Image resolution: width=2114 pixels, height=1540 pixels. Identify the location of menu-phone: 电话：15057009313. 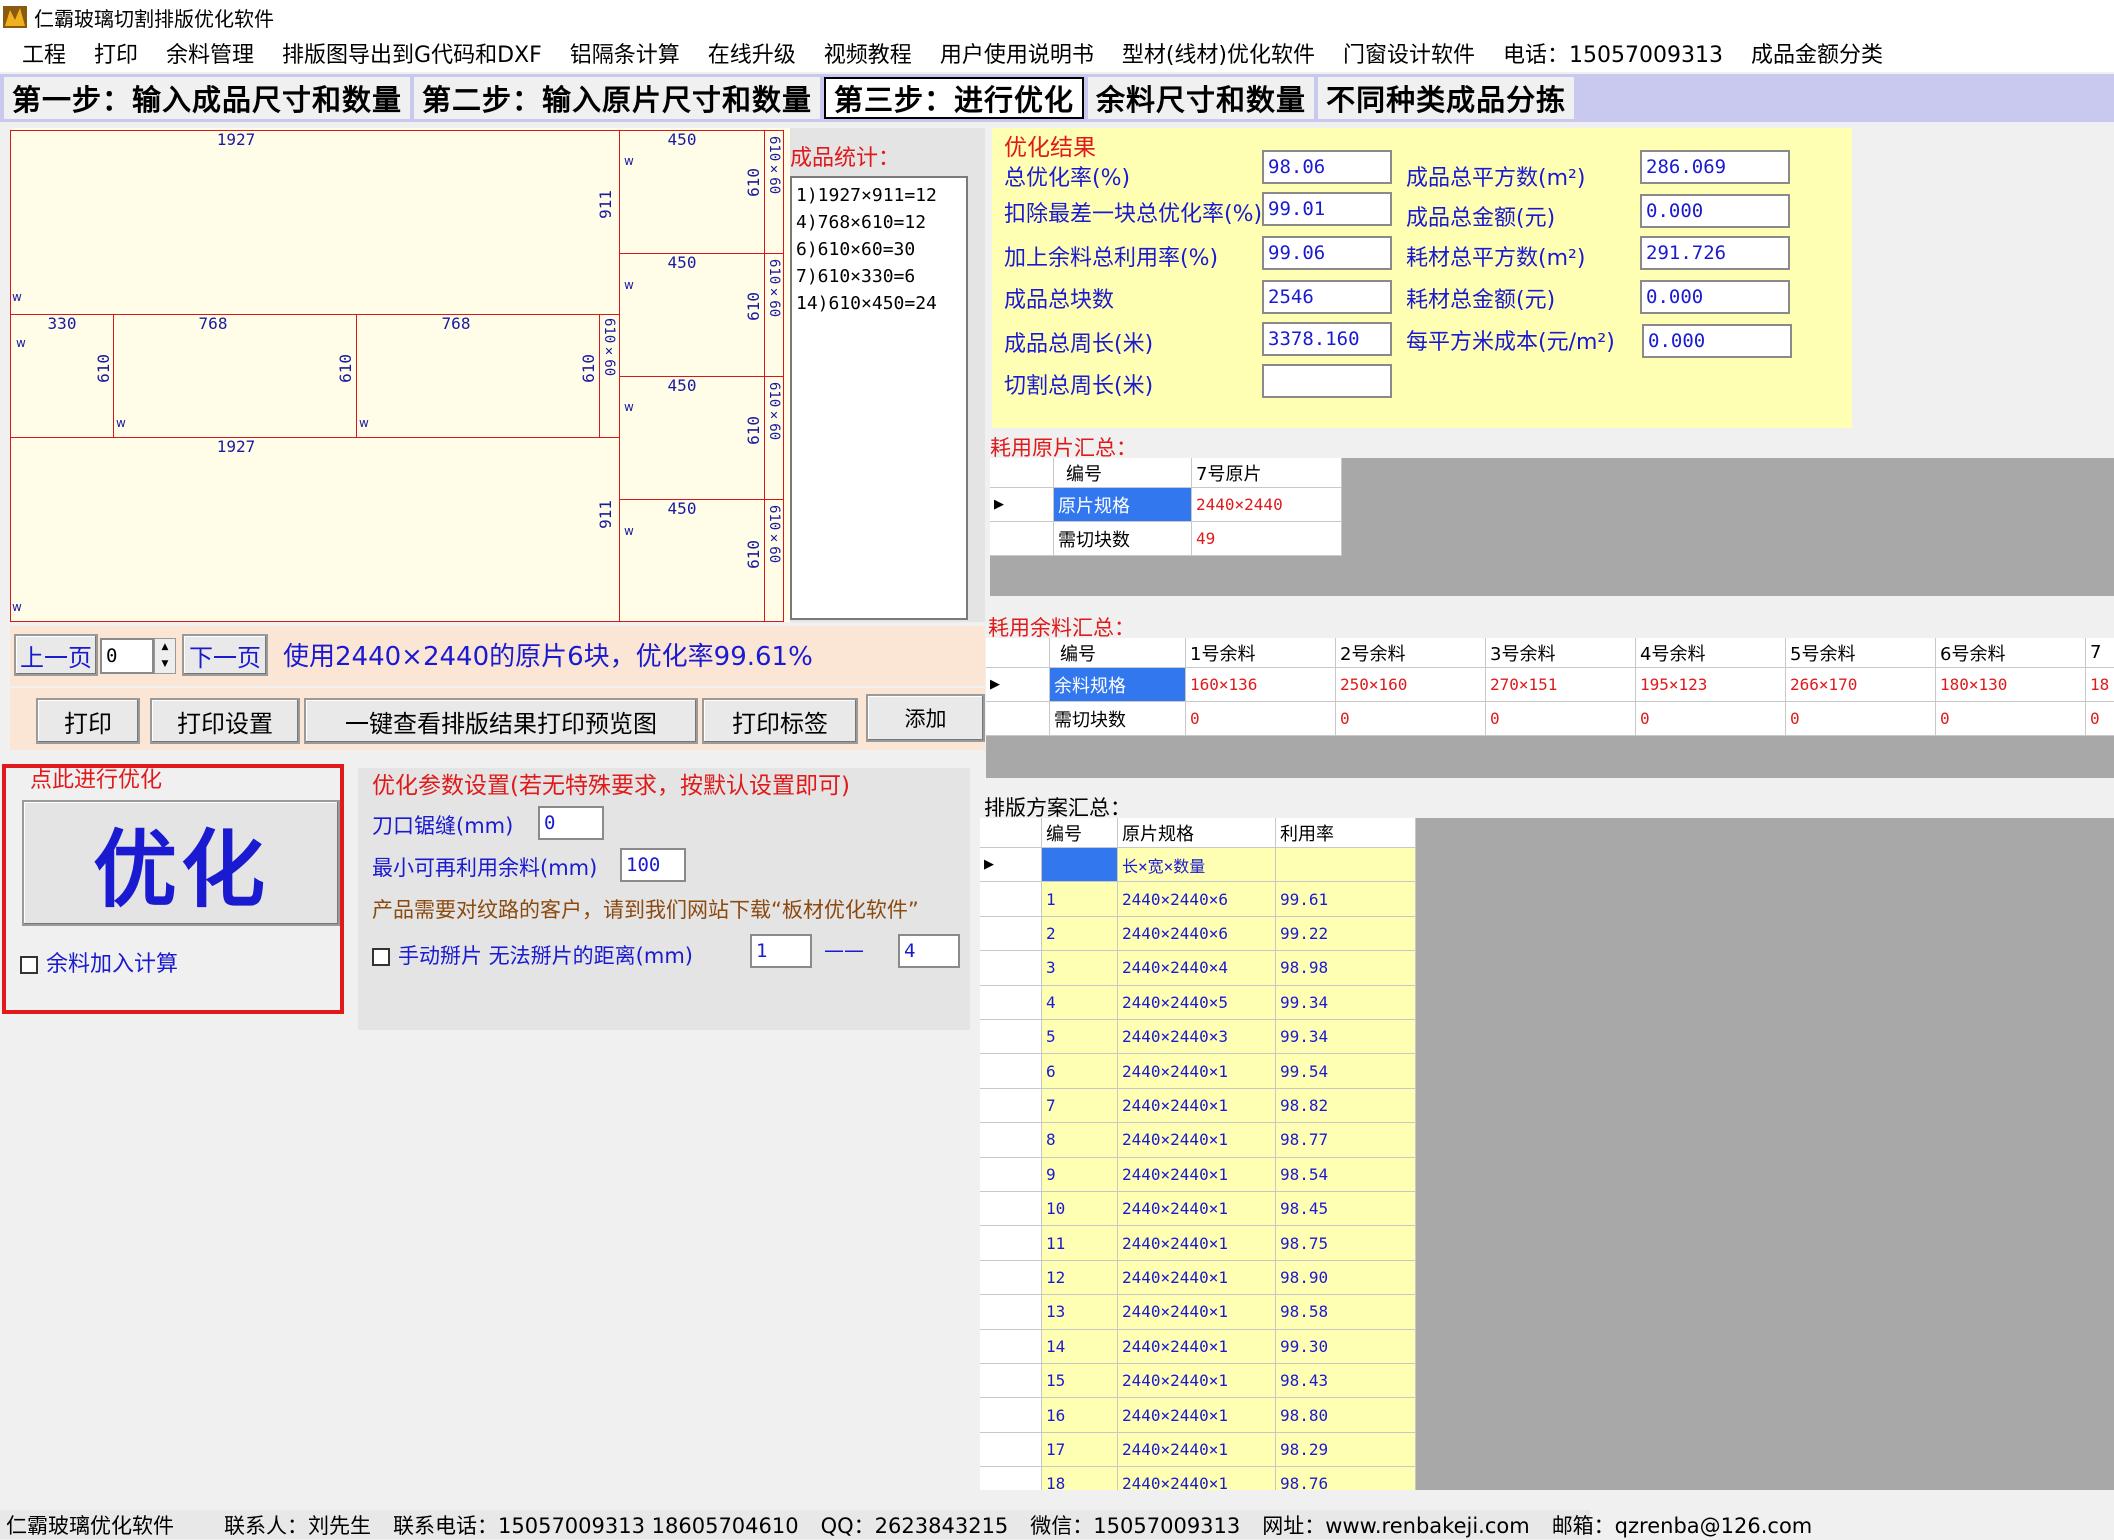
(1613, 53).